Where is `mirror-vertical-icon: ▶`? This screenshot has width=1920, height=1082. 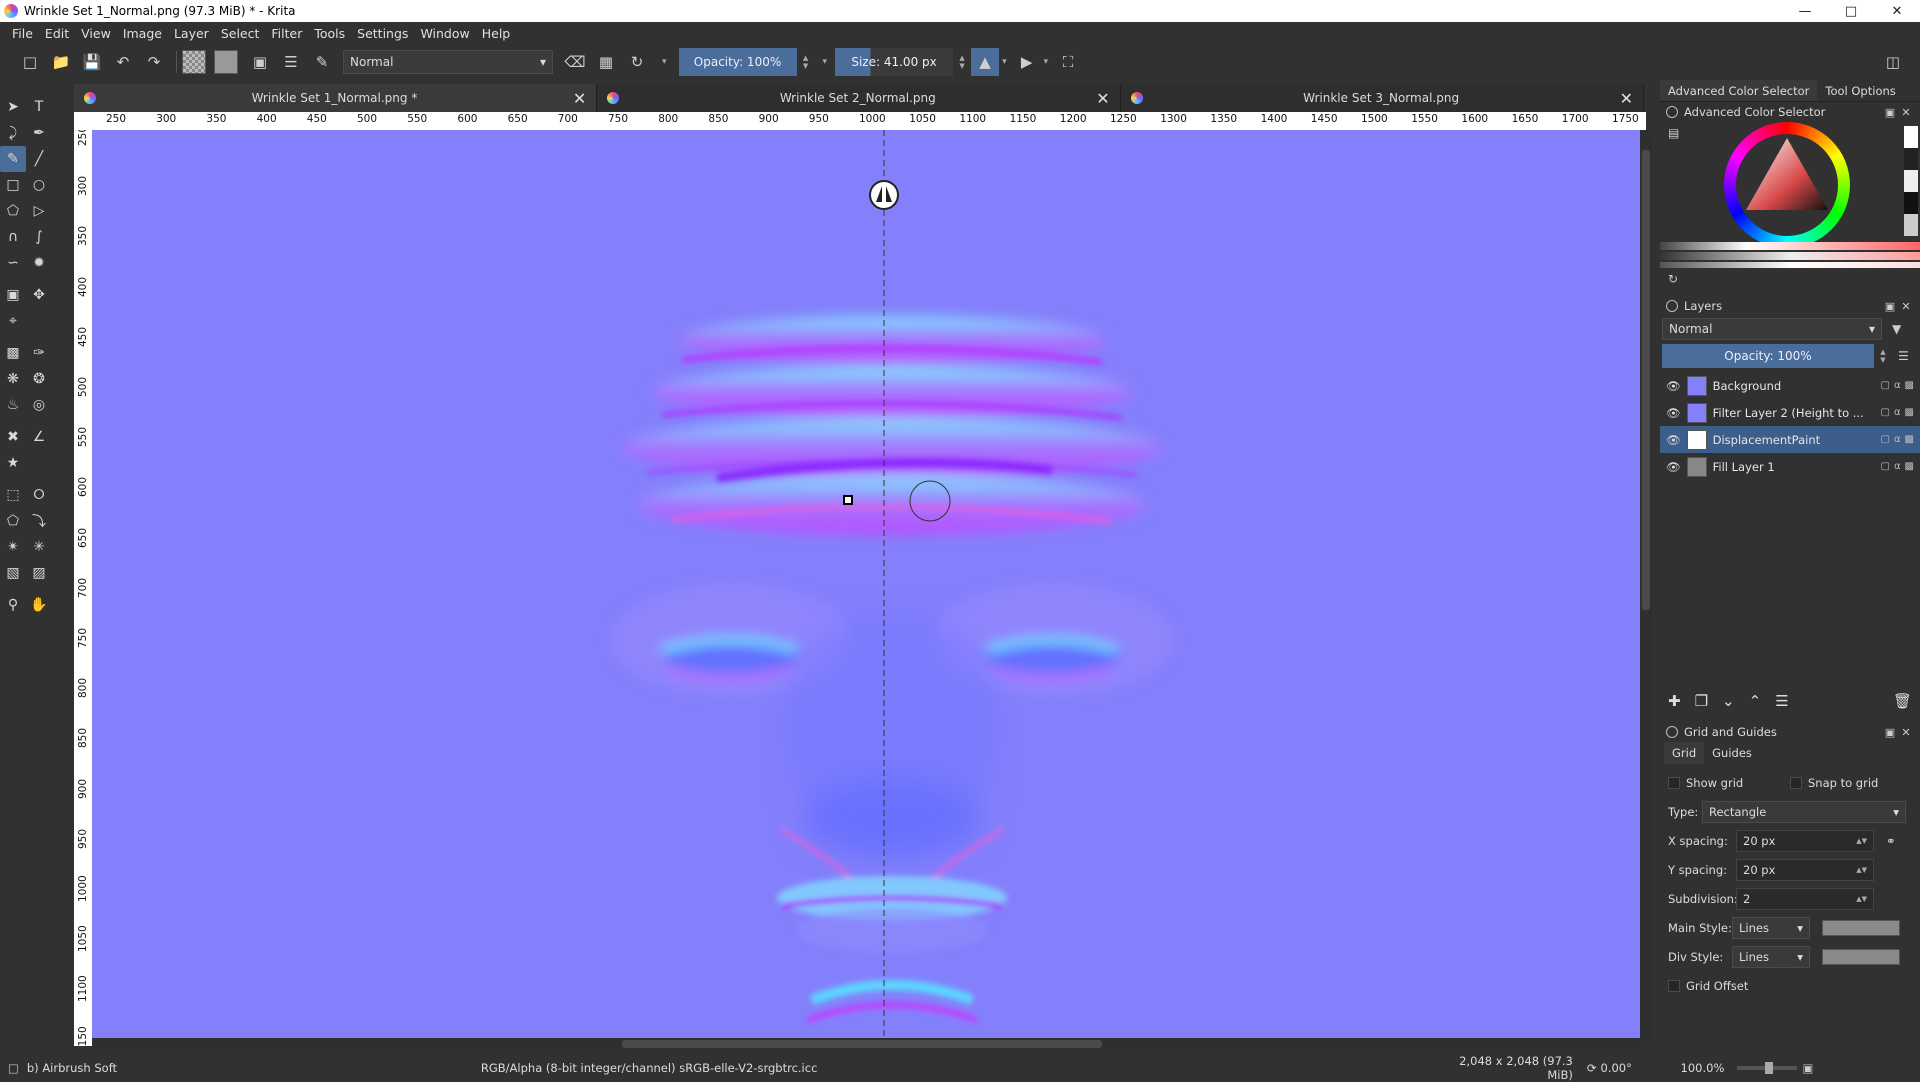 mirror-vertical-icon: ▶ is located at coordinates (1027, 62).